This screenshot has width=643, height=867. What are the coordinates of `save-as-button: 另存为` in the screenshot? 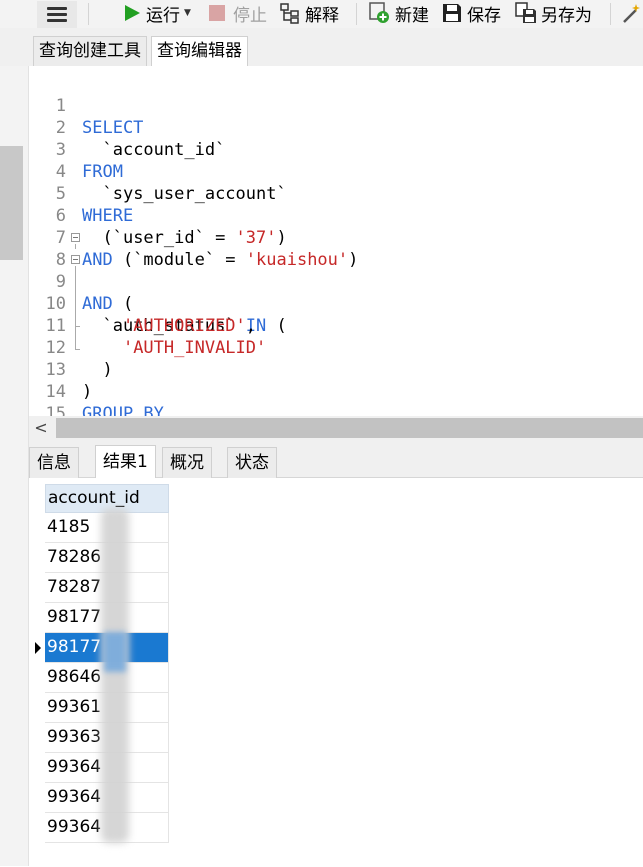 It's located at (553, 13).